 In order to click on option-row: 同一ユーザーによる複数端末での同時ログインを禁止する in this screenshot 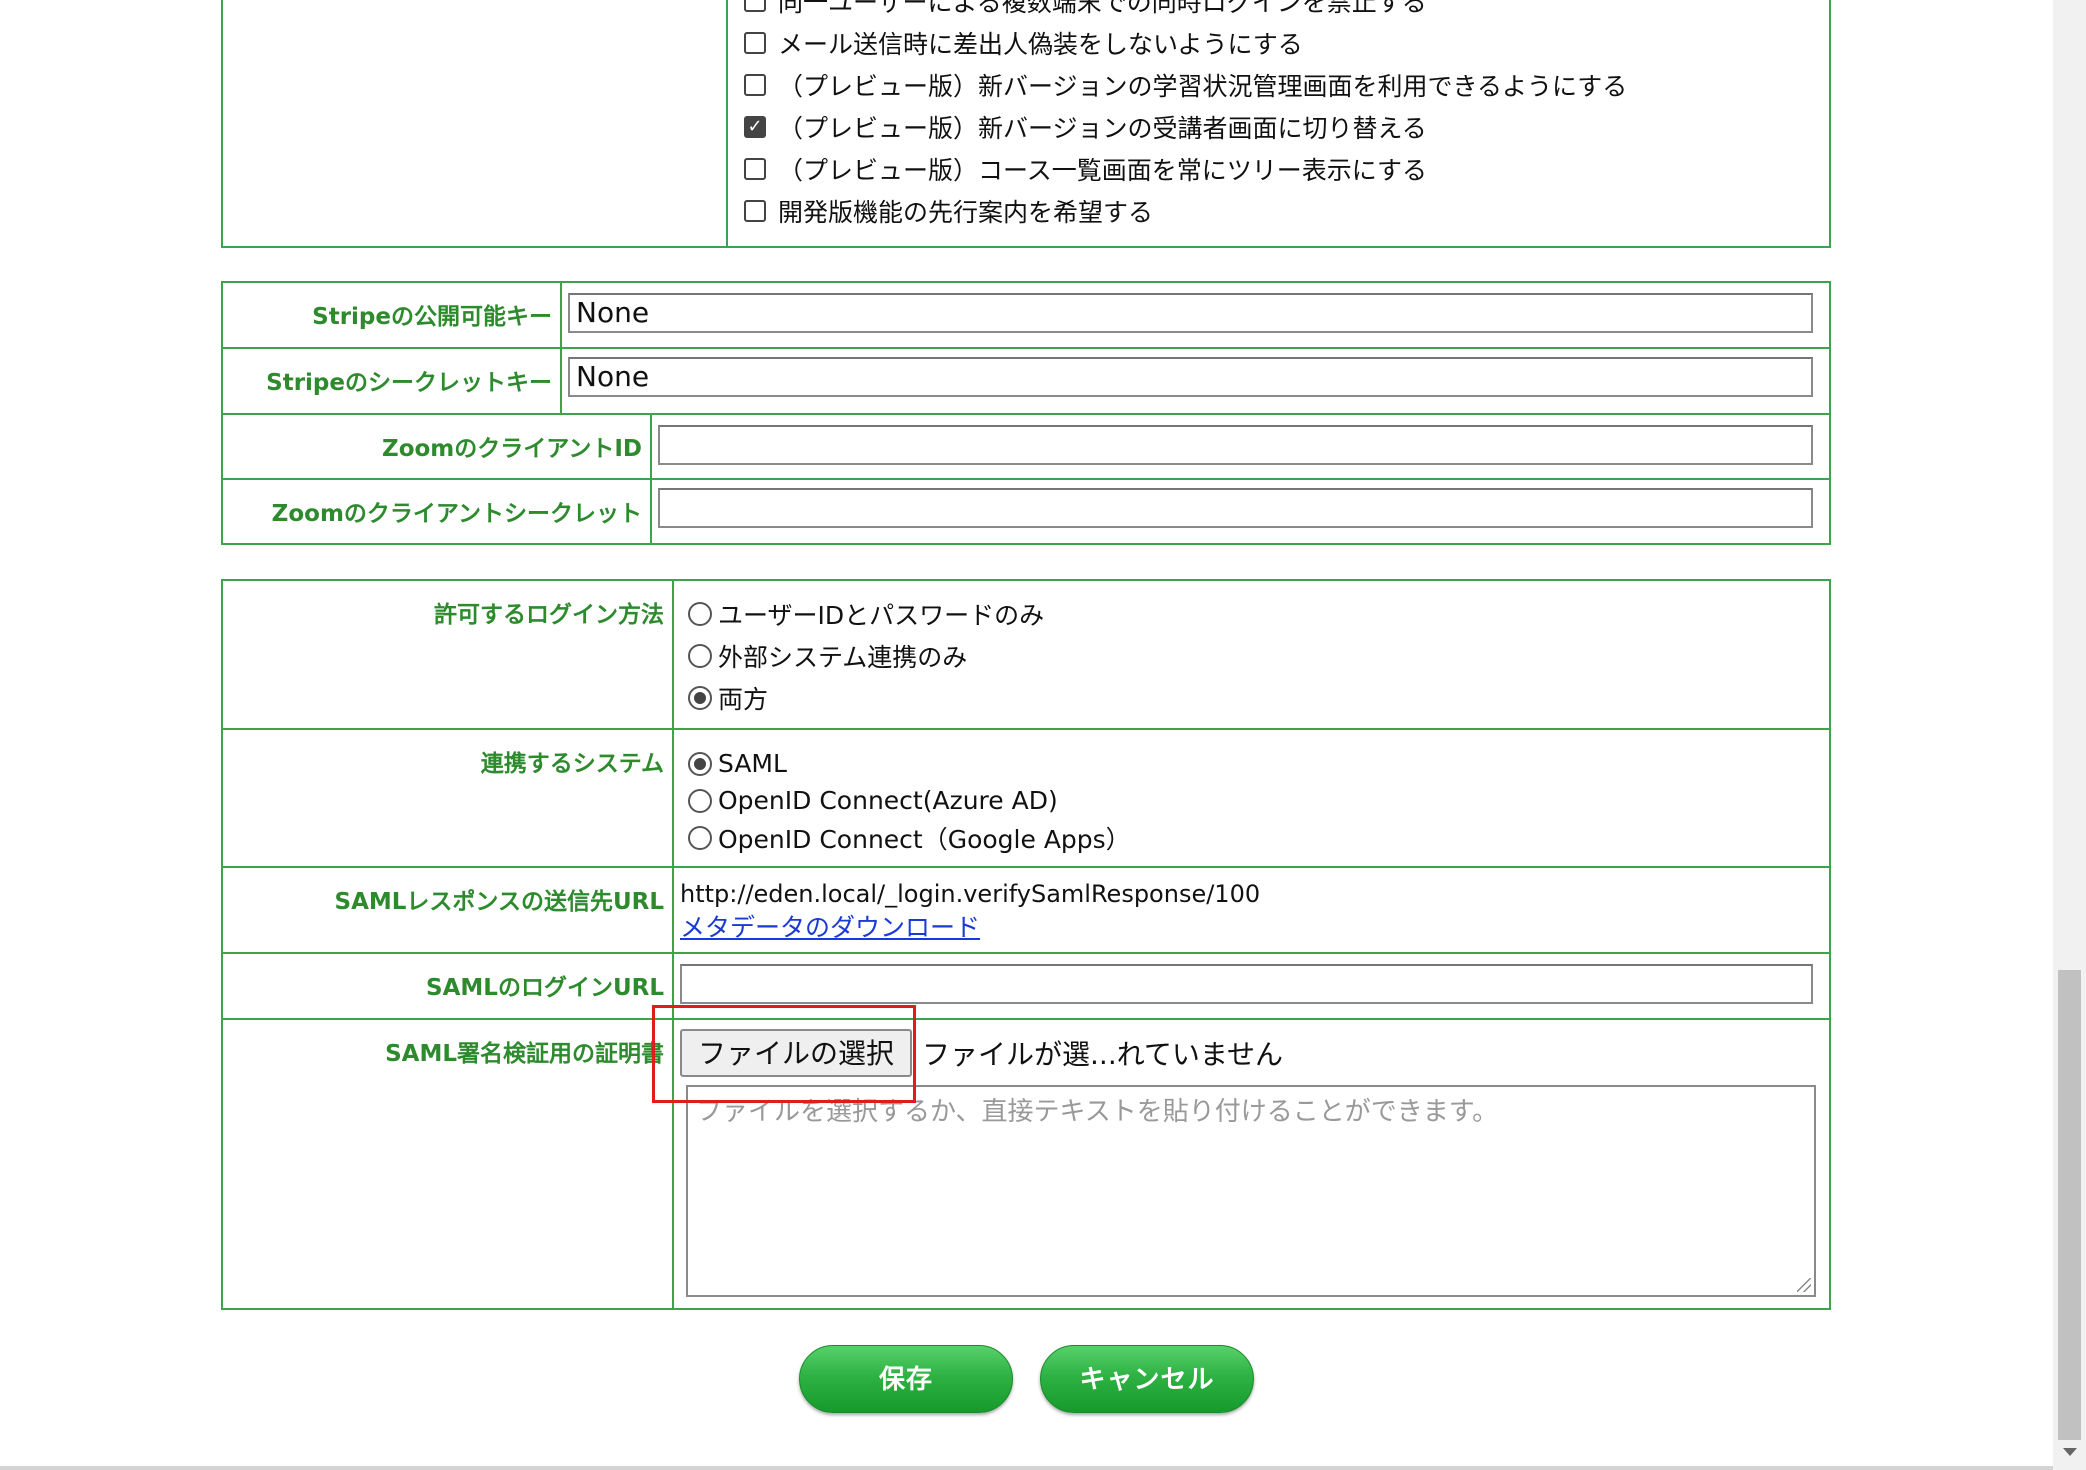, I will do `click(1278, 11)`.